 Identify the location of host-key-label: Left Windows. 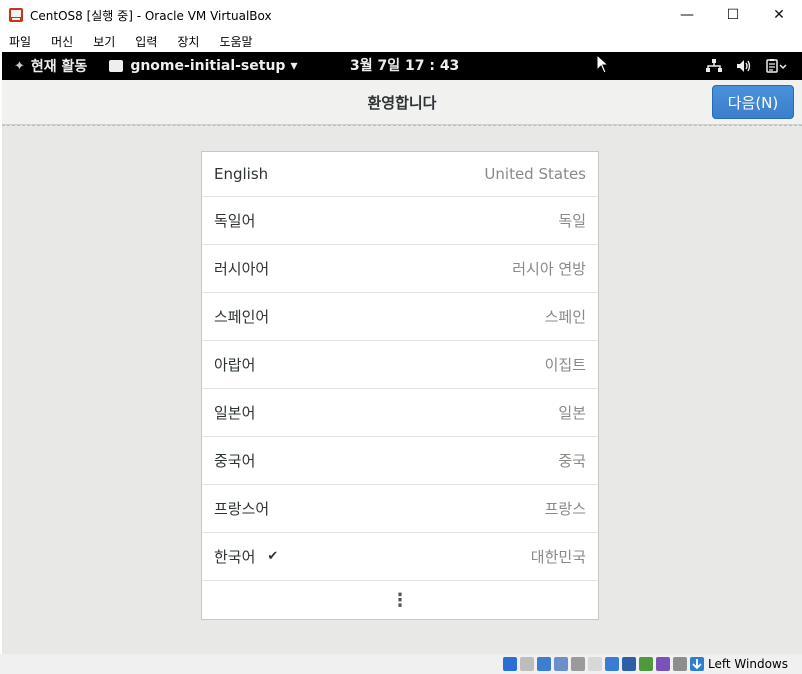
(748, 664).